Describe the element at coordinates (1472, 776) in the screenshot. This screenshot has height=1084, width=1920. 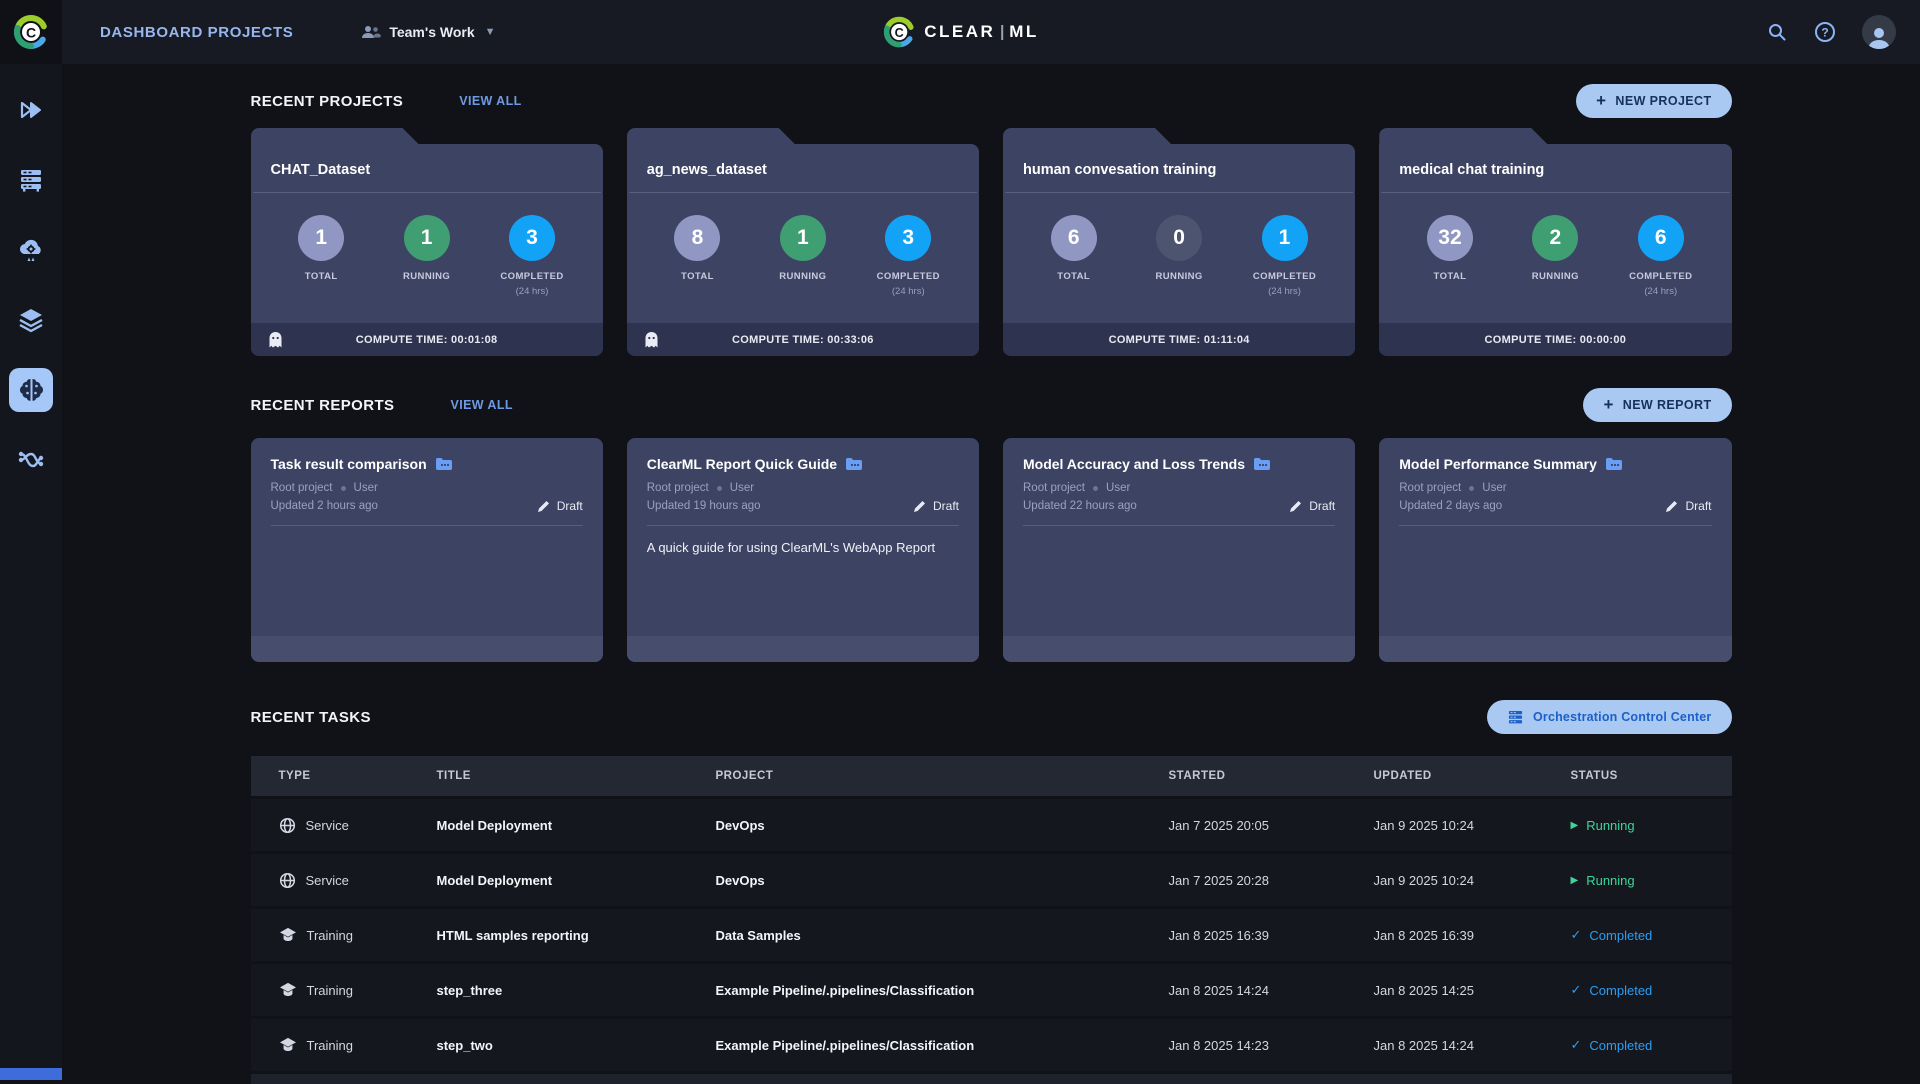
I see `col-updated: UPDATED` at that location.